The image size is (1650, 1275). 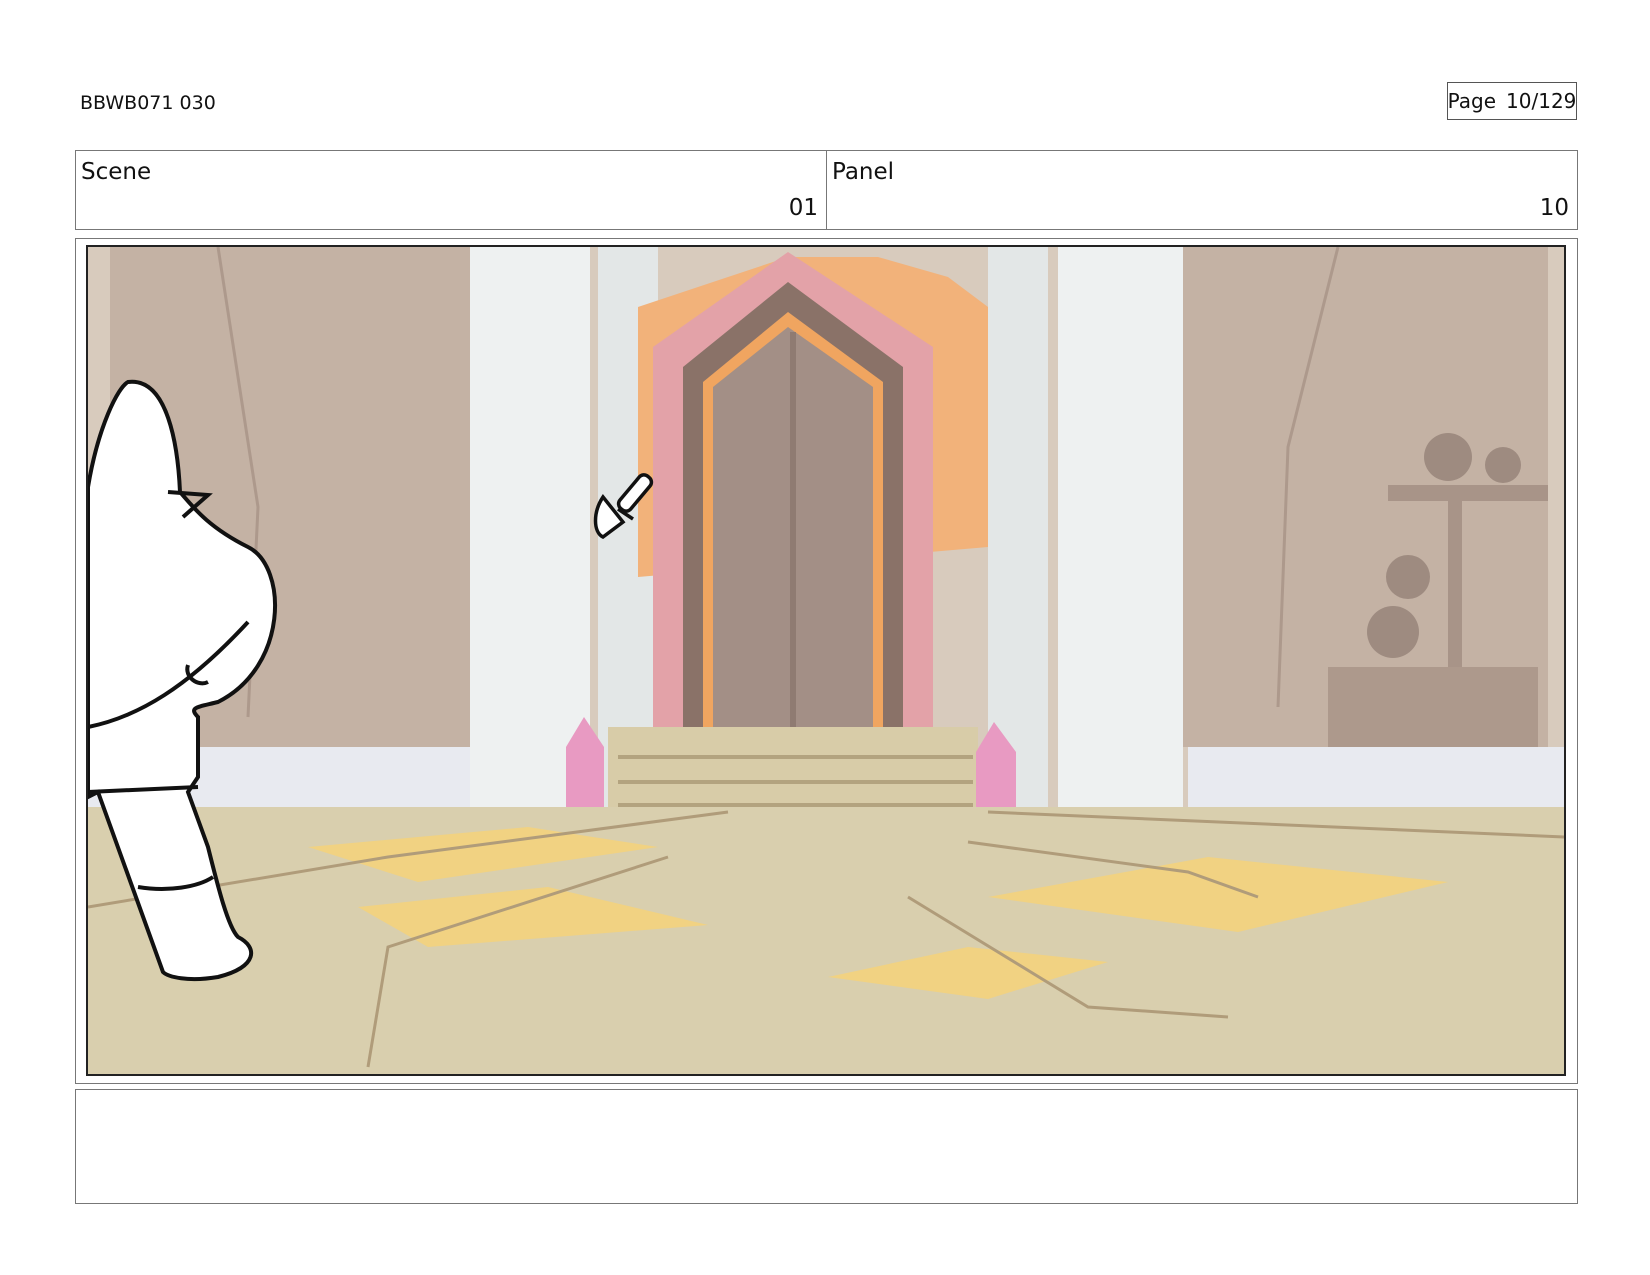 I want to click on page-label: Page, so click(x=1472, y=101).